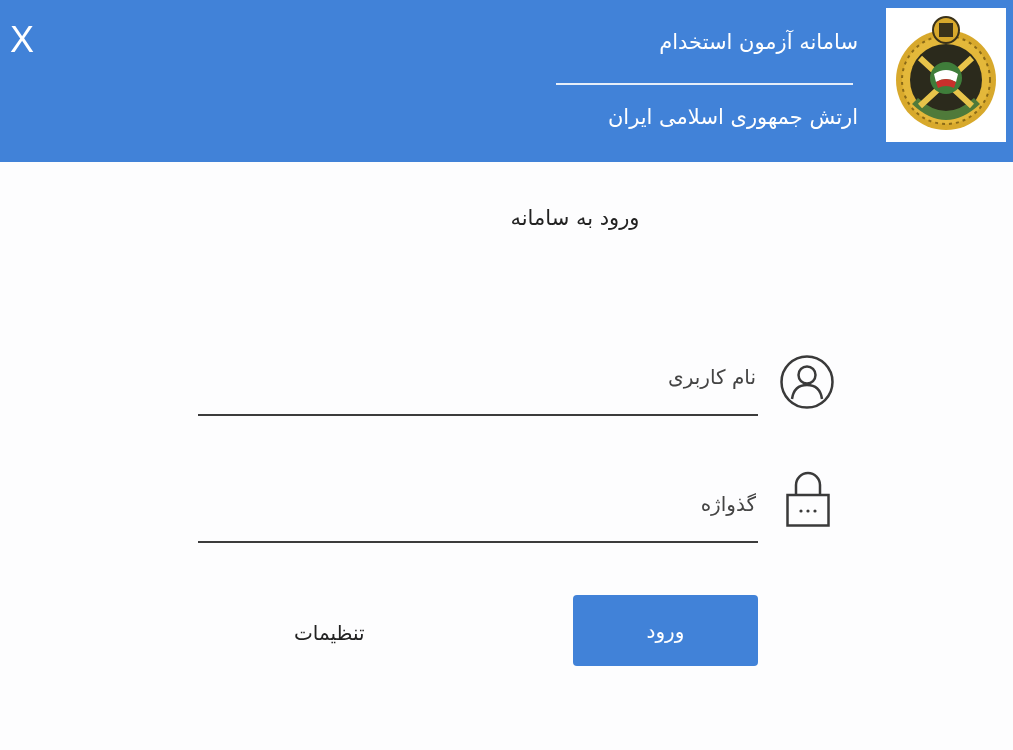 The image size is (1013, 750). I want to click on password-field: گذواژه, so click(478, 512).